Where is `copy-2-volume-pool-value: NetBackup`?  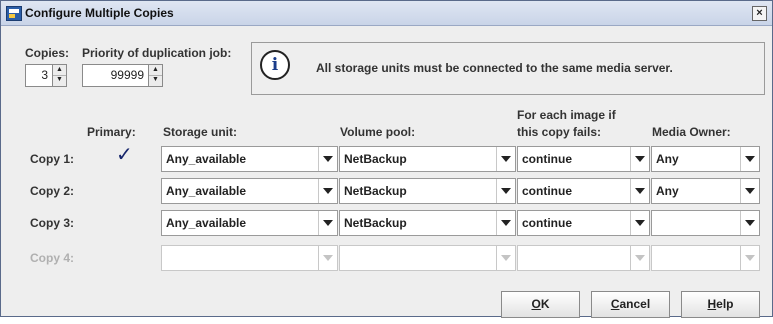 copy-2-volume-pool-value: NetBackup is located at coordinates (375, 191).